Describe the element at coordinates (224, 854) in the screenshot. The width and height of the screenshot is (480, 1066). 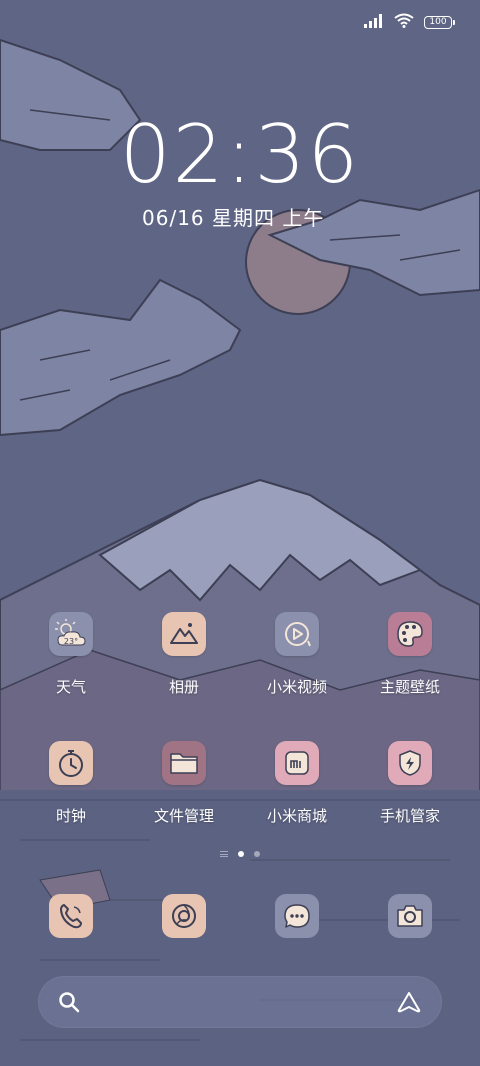
I see `lines-page-icon` at that location.